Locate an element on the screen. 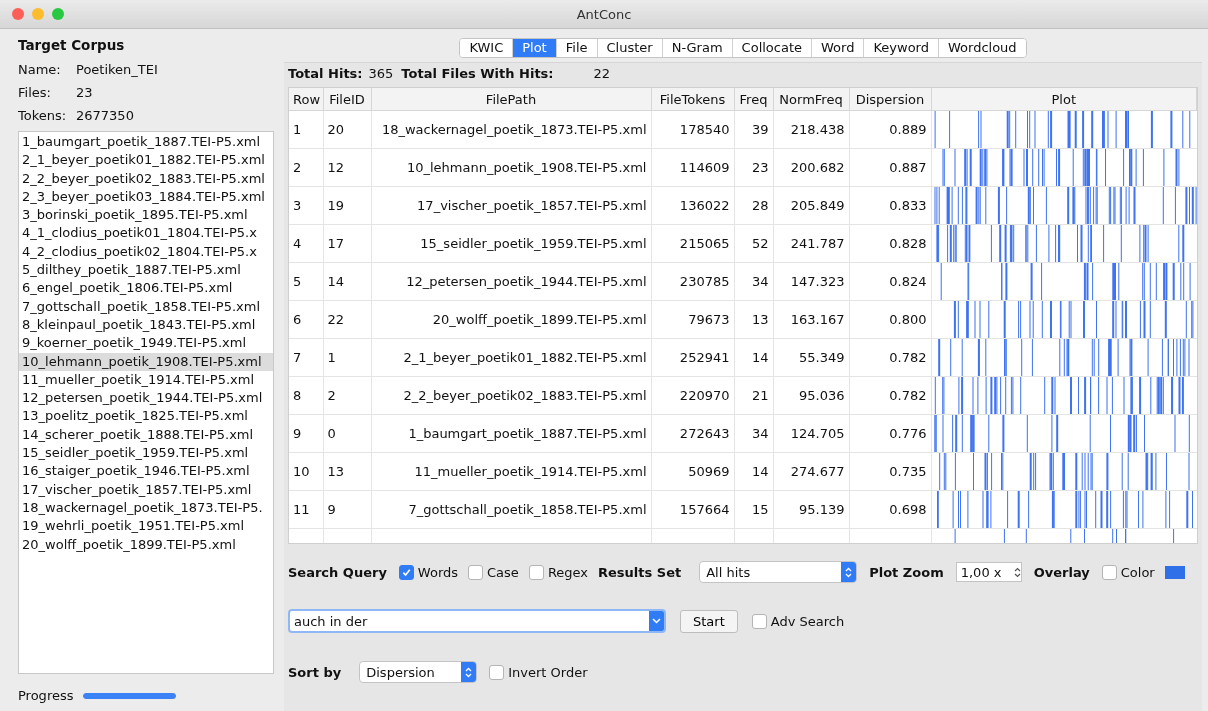  file-item: 1_baumgart_poetik_1887.TEI-P5.xml is located at coordinates (146, 142).